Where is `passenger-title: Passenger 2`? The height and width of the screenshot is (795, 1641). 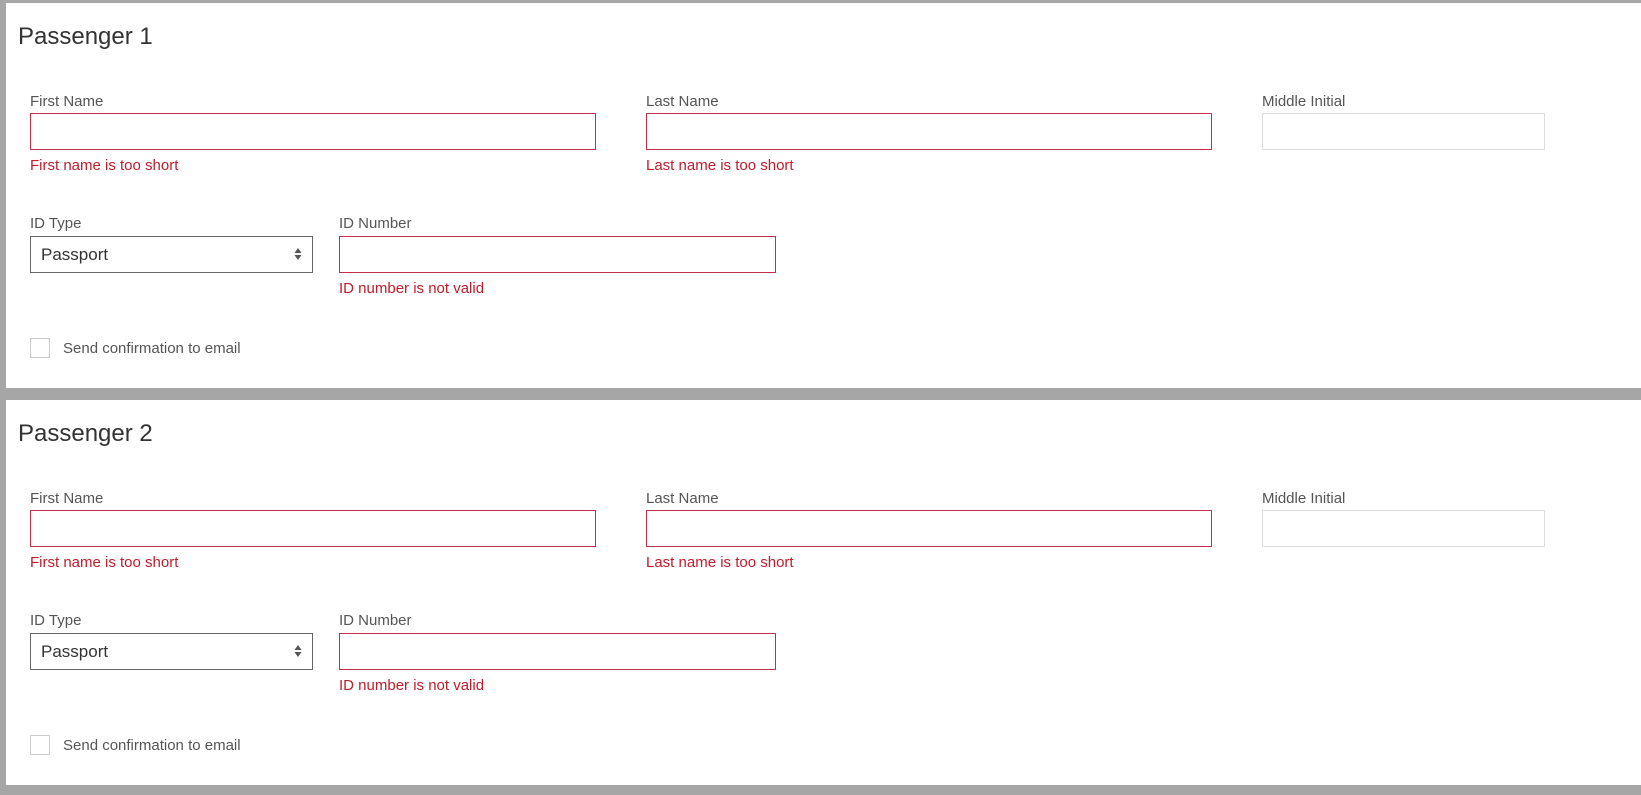 passenger-title: Passenger 2 is located at coordinates (85, 433).